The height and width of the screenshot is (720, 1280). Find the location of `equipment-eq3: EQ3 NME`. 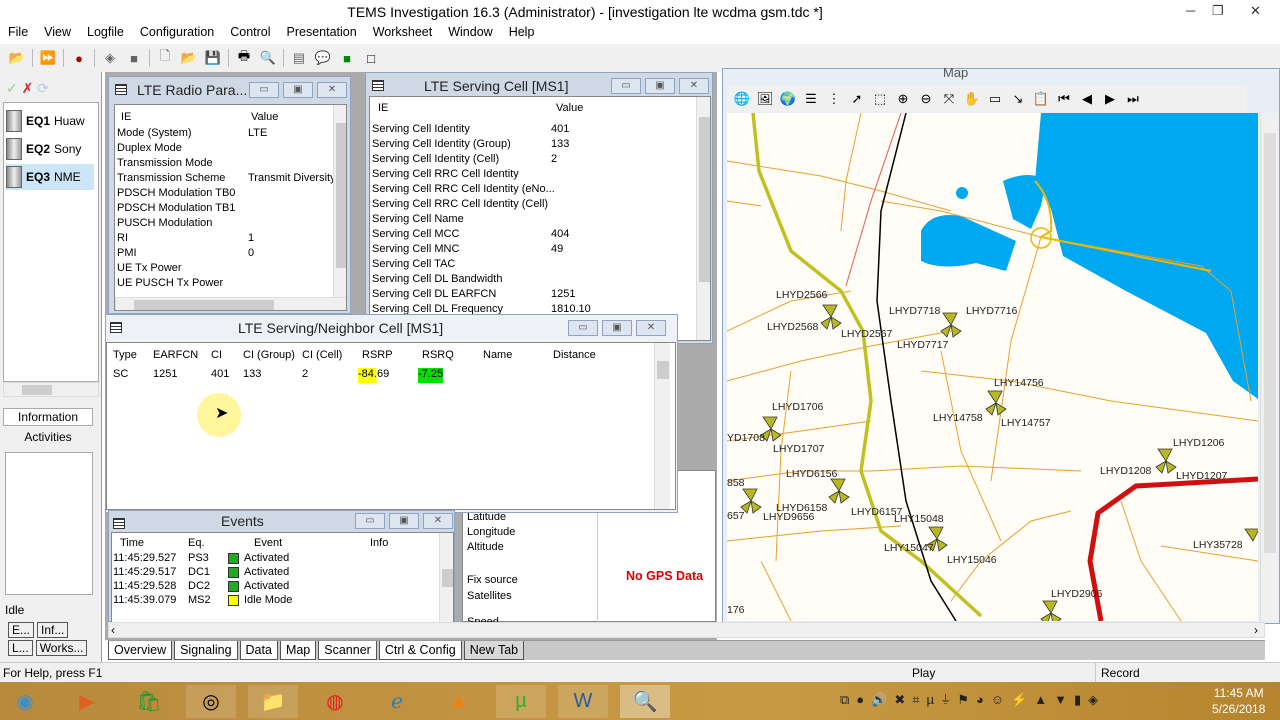

equipment-eq3: EQ3 NME is located at coordinates (50, 177).